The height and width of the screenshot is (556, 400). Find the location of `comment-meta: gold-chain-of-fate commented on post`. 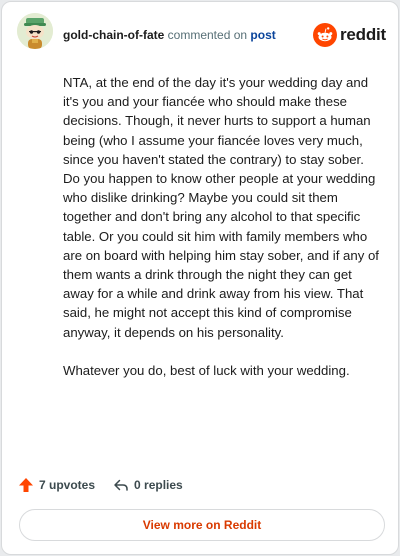

comment-meta: gold-chain-of-fate commented on post is located at coordinates (169, 35).